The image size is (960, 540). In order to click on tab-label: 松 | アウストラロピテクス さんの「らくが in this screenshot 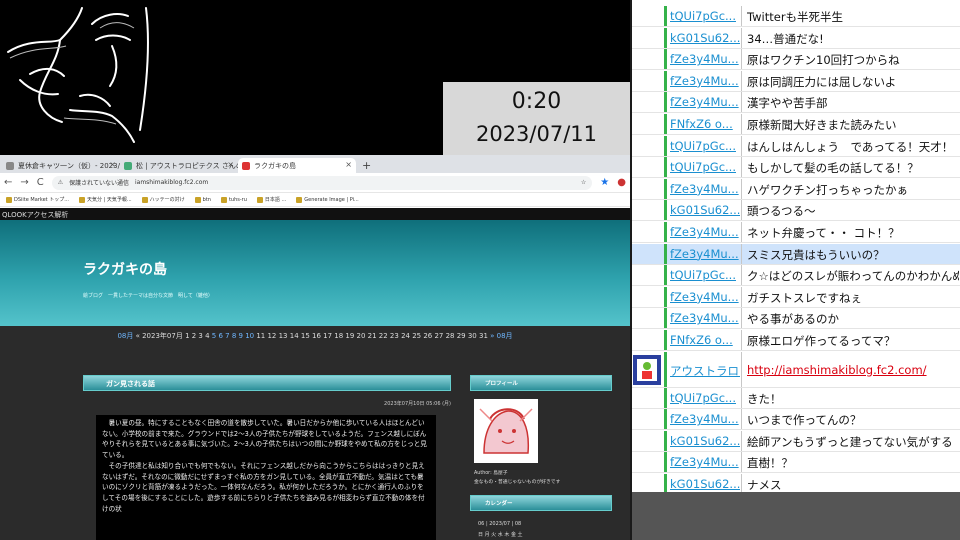, I will do `click(187, 166)`.